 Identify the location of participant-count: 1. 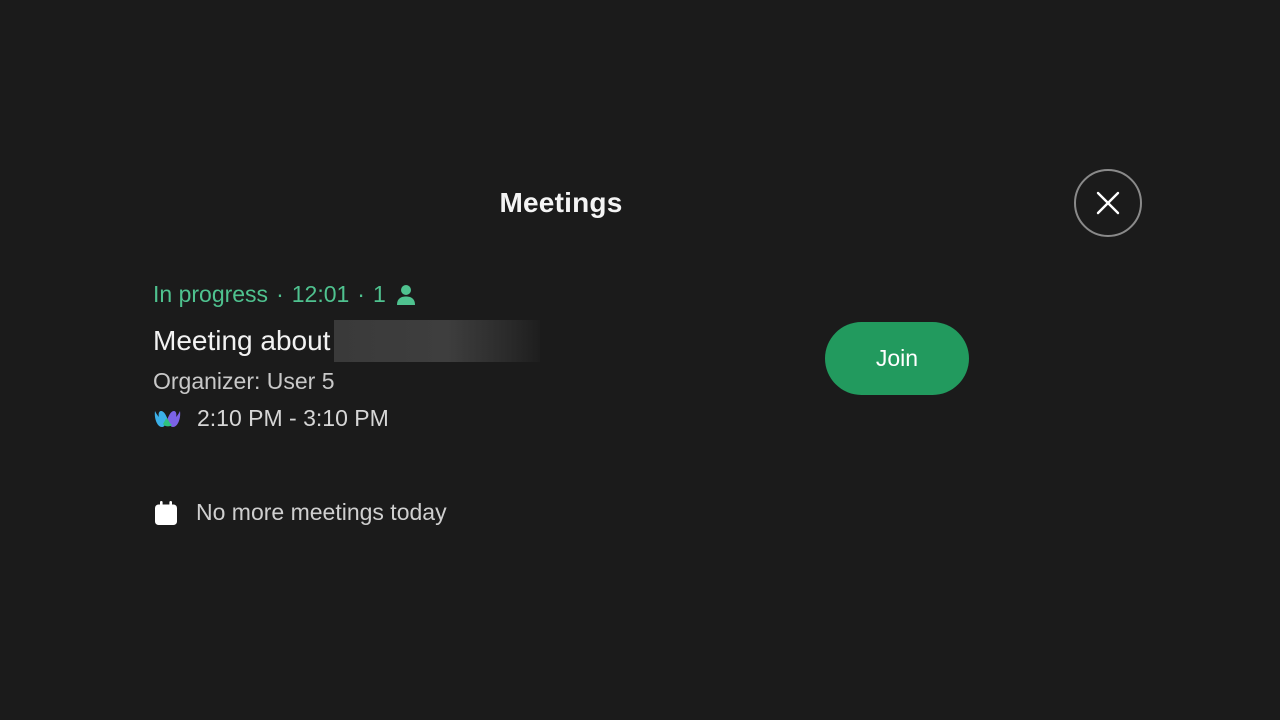
(379, 294).